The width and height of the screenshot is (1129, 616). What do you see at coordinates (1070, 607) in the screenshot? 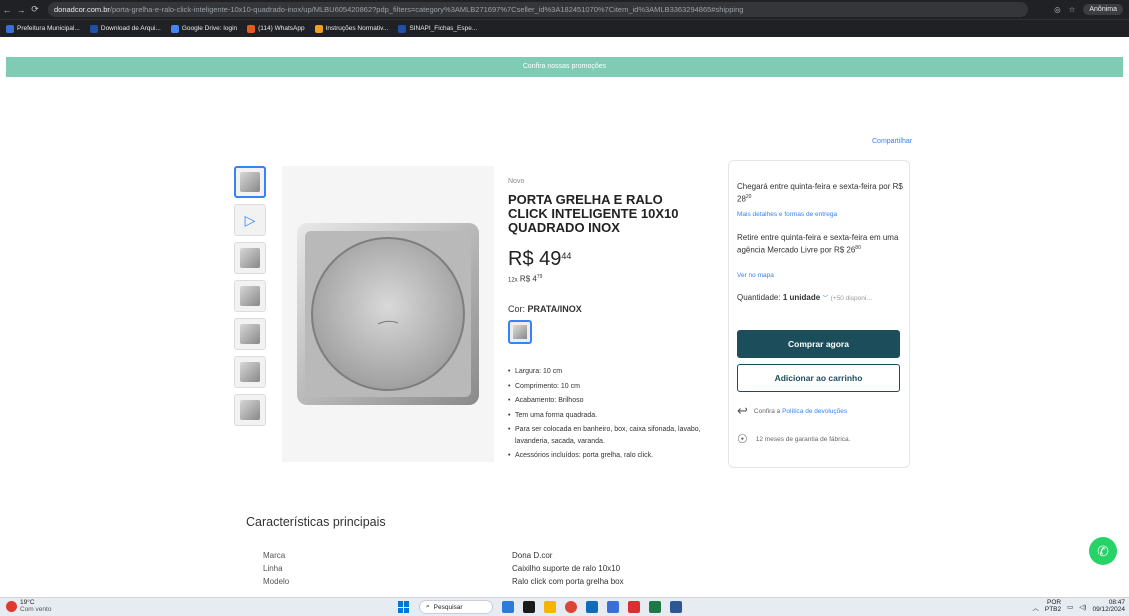
I see `network-icon: ▭` at bounding box center [1070, 607].